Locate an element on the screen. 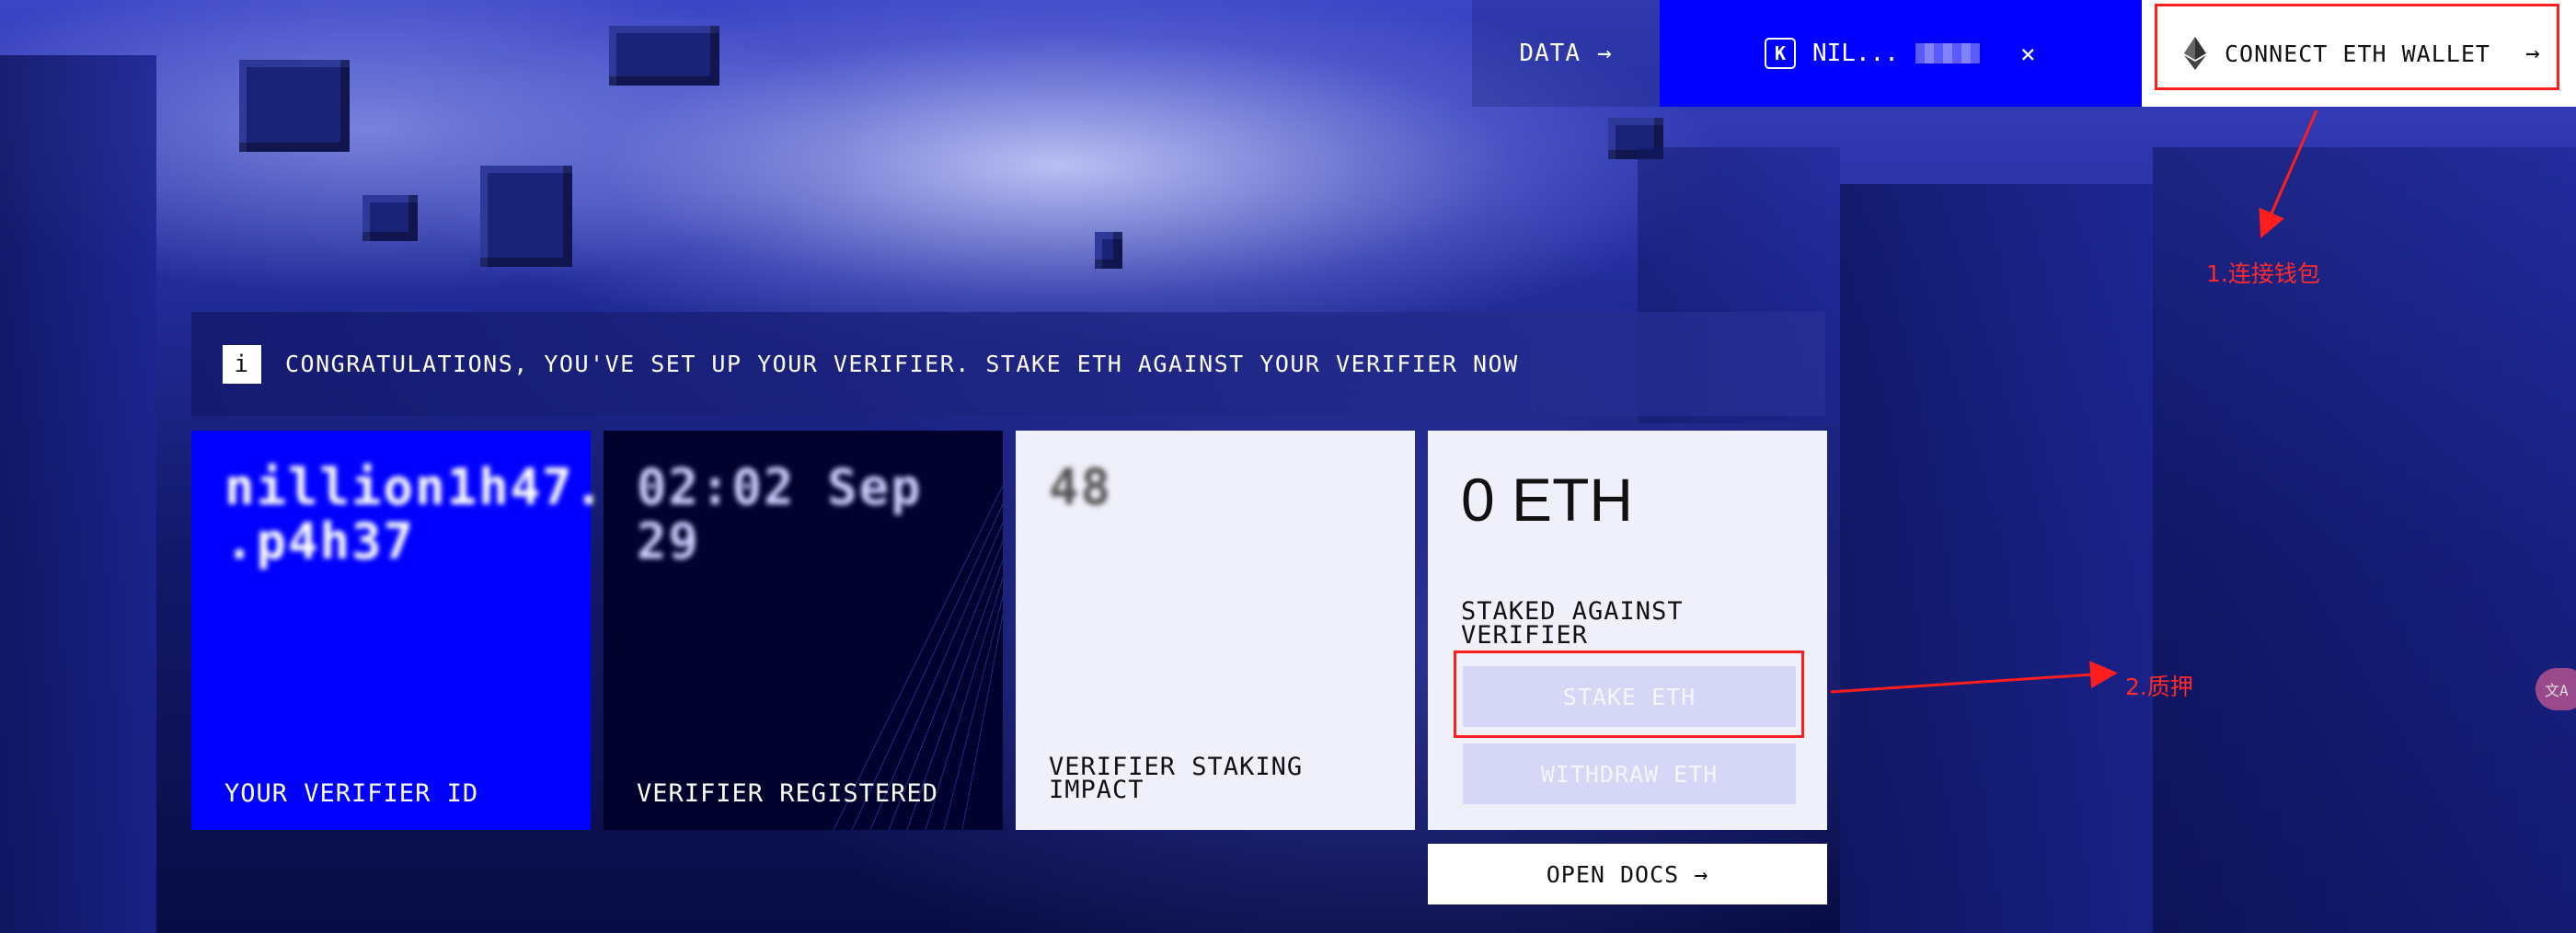  verifier-id-label: YOUR VERIFIER ID is located at coordinates (351, 793).